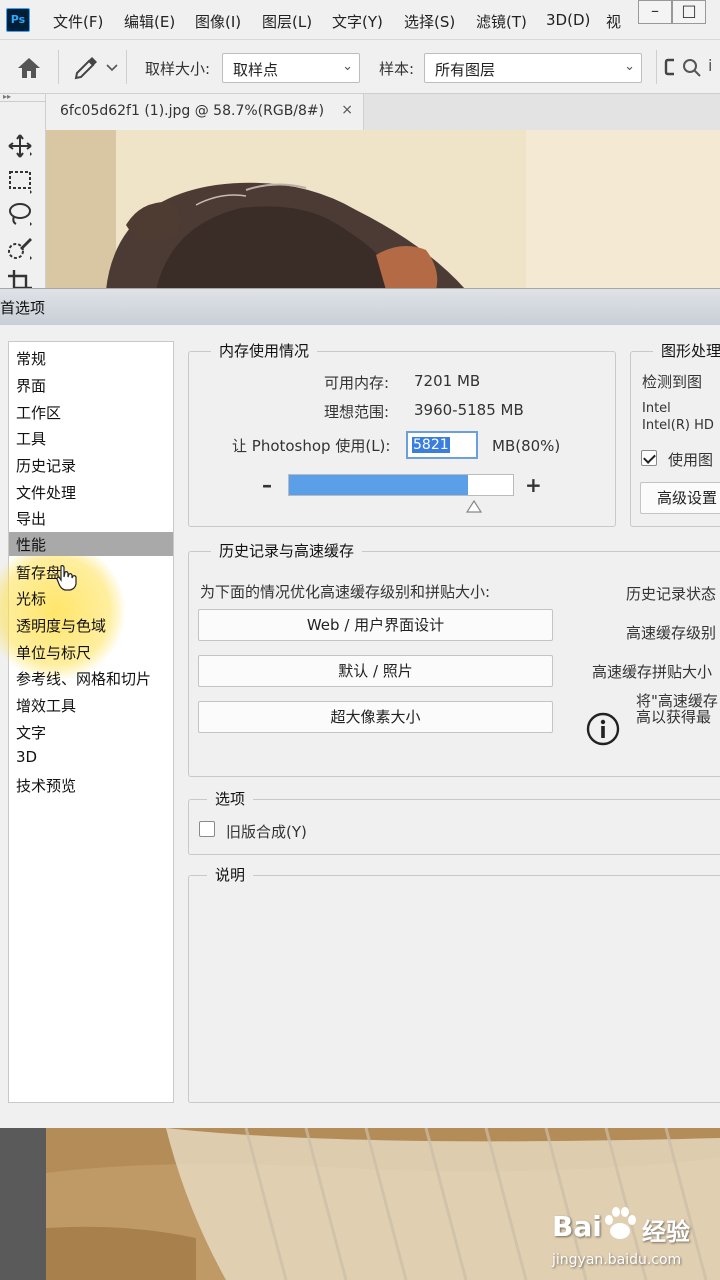  I want to click on nav-item-units-rulers: 单位与标尺, so click(91, 652).